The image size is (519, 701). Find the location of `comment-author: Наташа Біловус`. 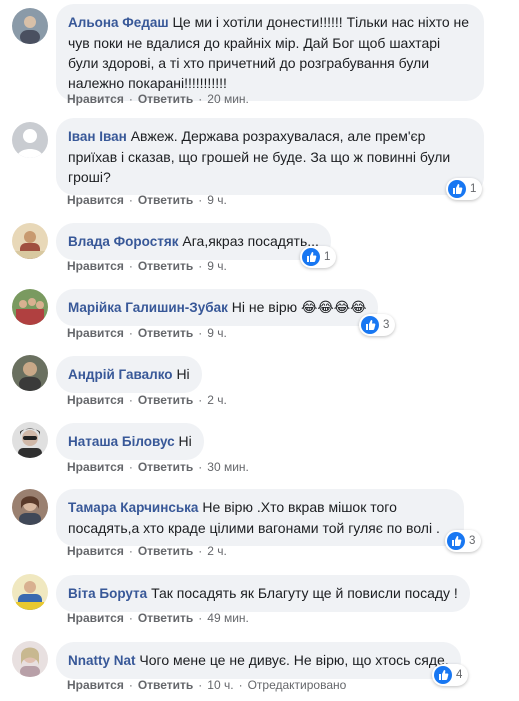

comment-author: Наташа Біловус is located at coordinates (121, 441).